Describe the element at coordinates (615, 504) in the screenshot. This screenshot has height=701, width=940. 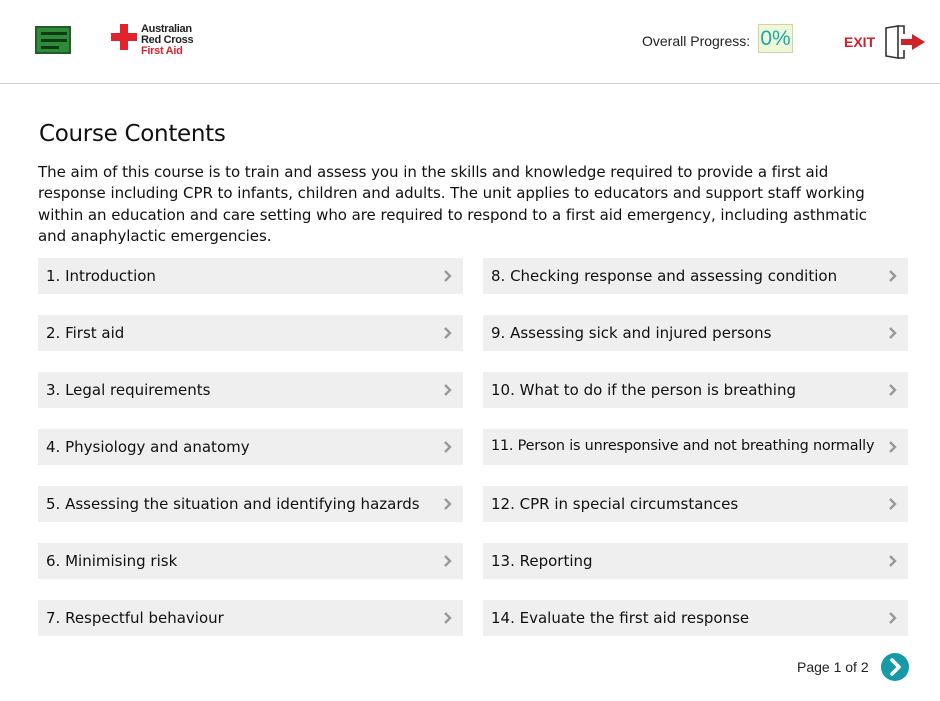
I see `course-item-label: 12. CPR in special circumstances` at that location.